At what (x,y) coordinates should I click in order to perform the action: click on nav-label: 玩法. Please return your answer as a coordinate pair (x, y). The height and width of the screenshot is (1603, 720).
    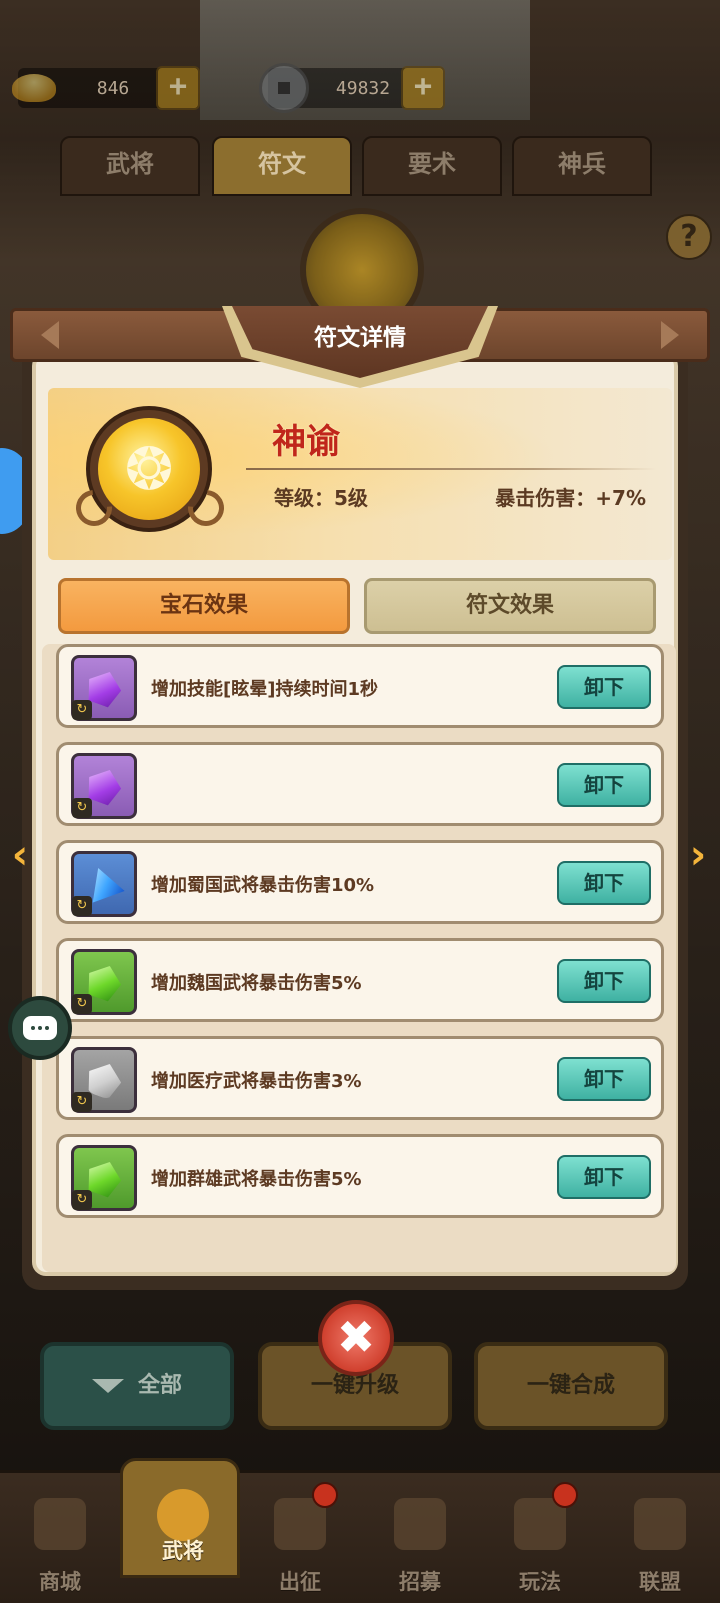
    Looking at the image, I should click on (540, 1582).